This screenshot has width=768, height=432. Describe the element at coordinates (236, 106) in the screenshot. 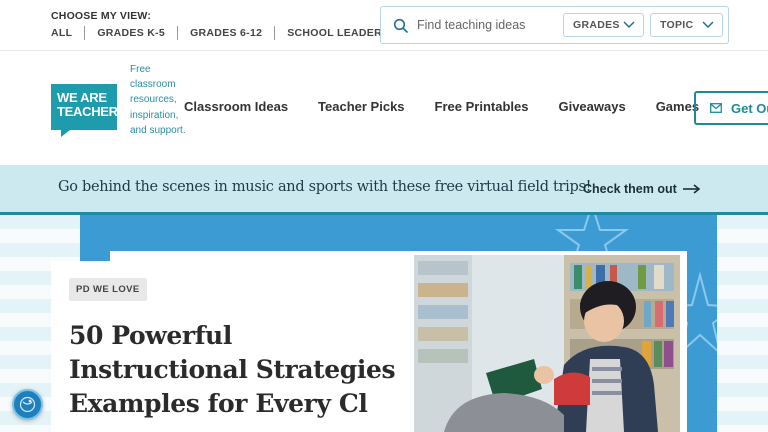

I see `nav-classroom-ideas: Classroom Ideas` at that location.